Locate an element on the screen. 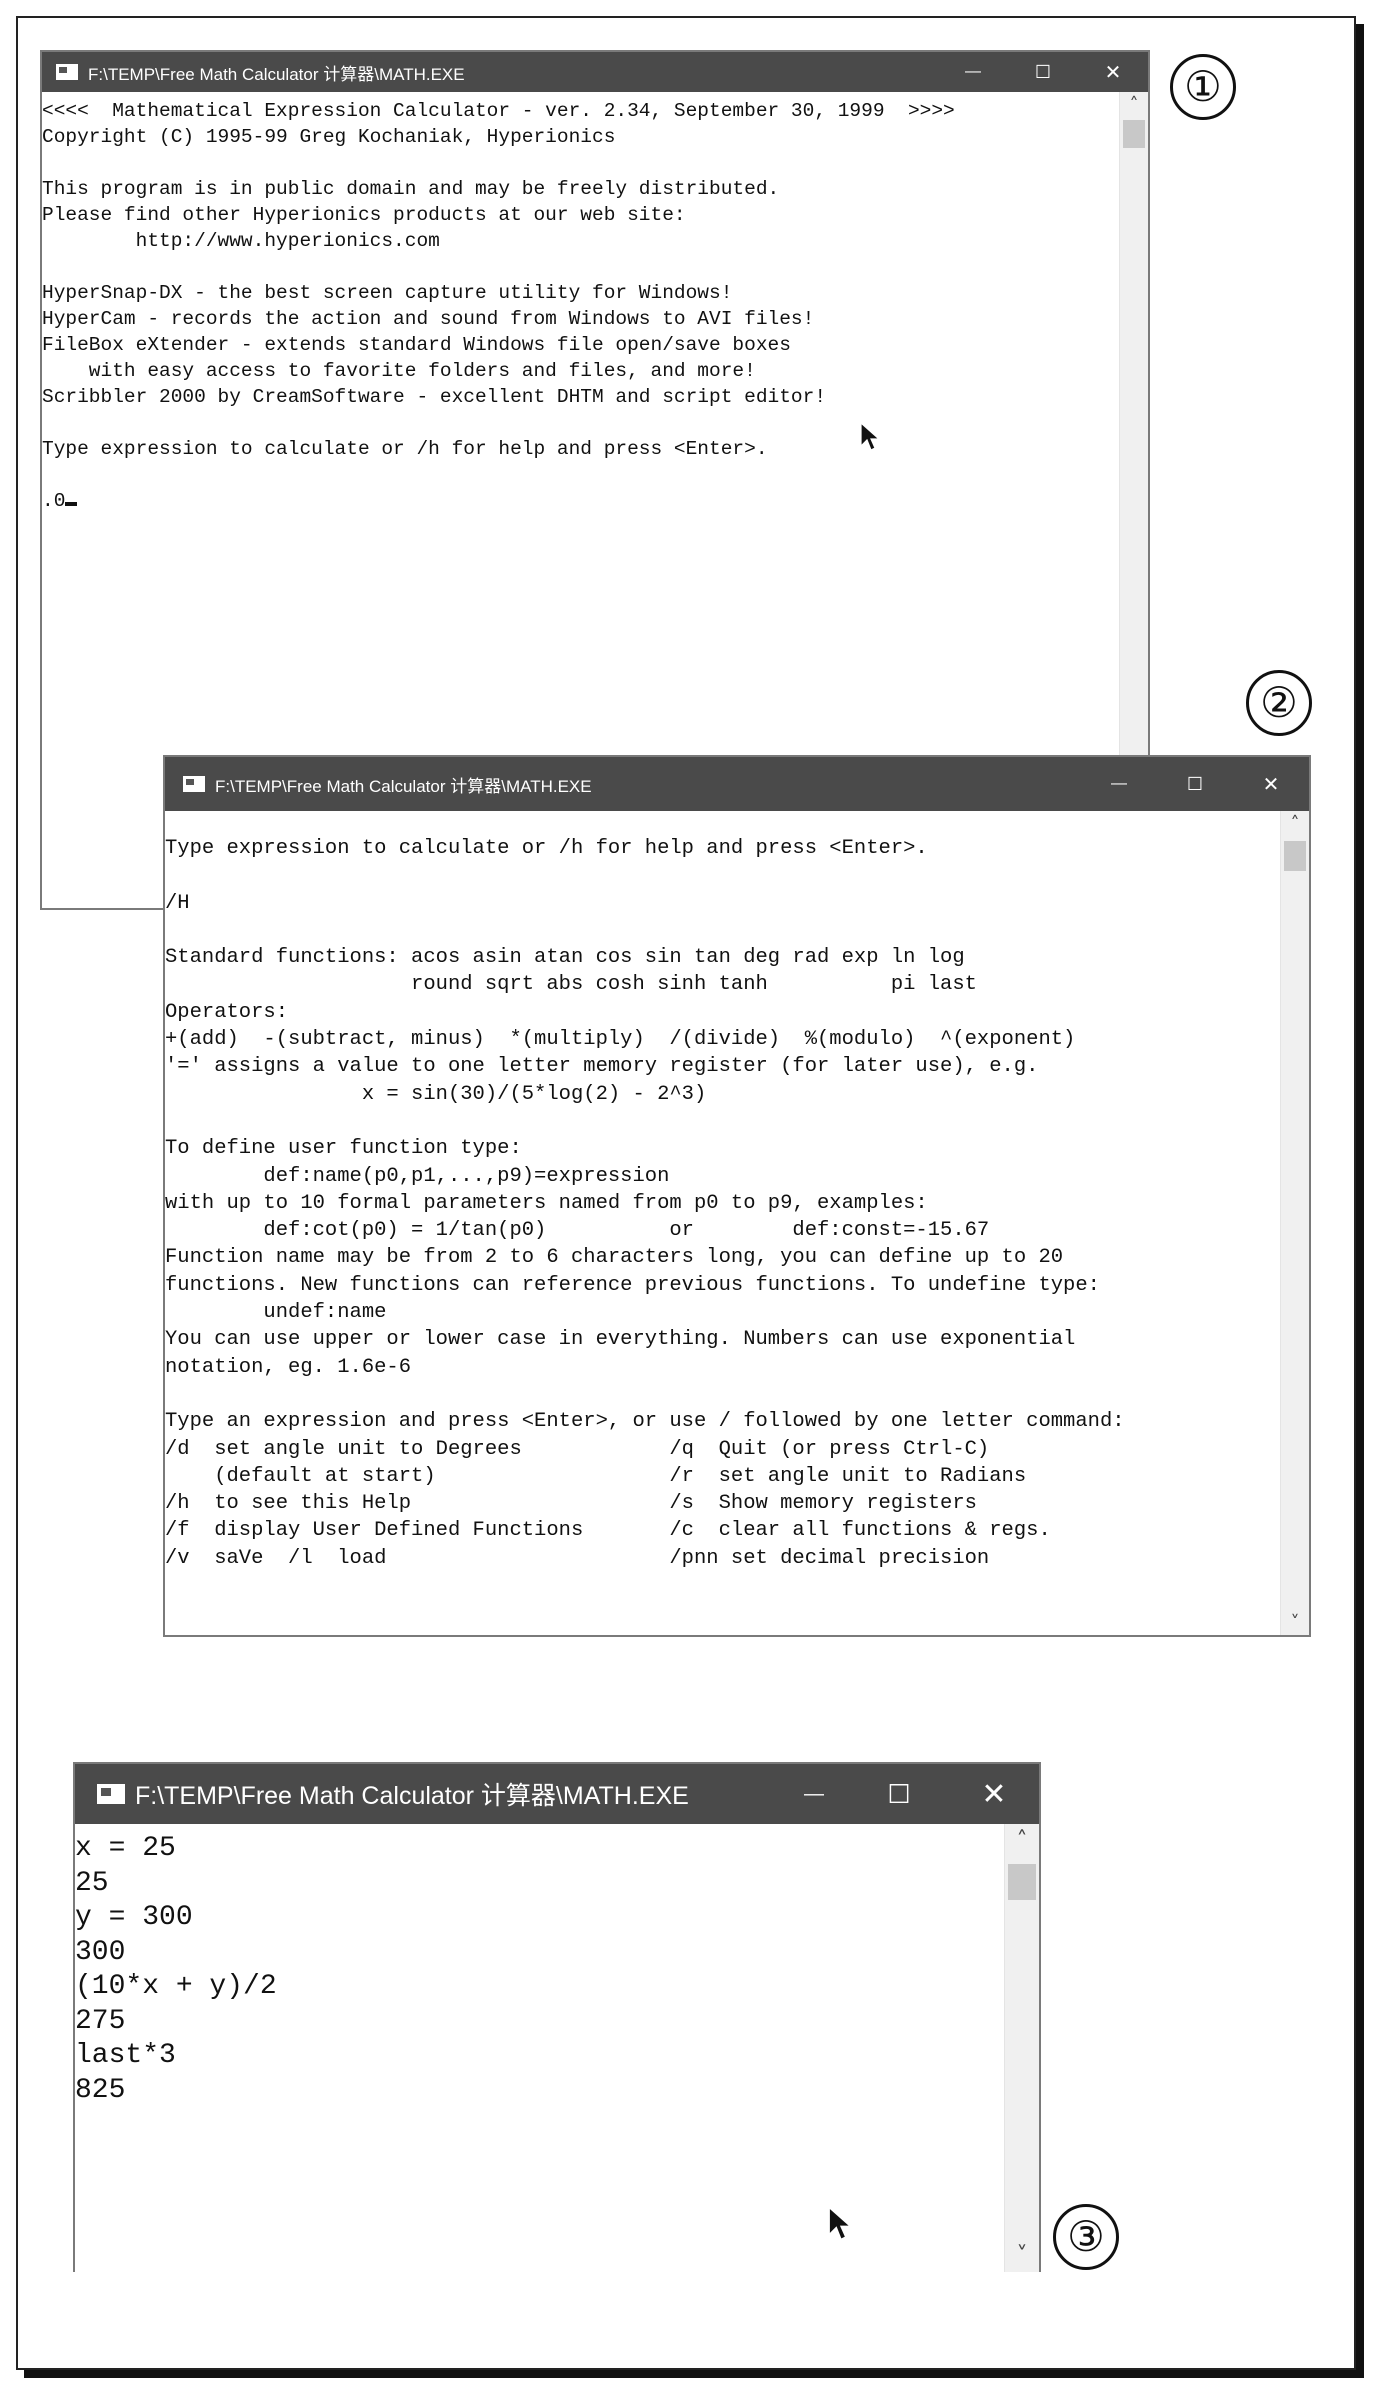 The image size is (1376, 2386). callout-1: ① is located at coordinates (1203, 87).